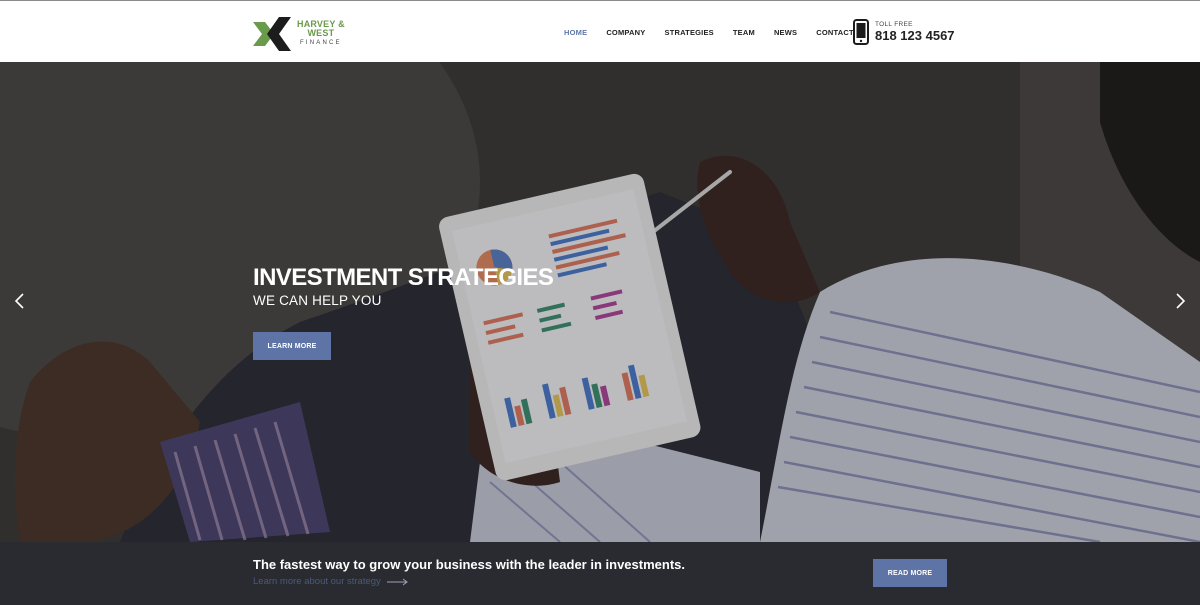  I want to click on logo-text: HARVEY & WEST FINANCE, so click(321, 34).